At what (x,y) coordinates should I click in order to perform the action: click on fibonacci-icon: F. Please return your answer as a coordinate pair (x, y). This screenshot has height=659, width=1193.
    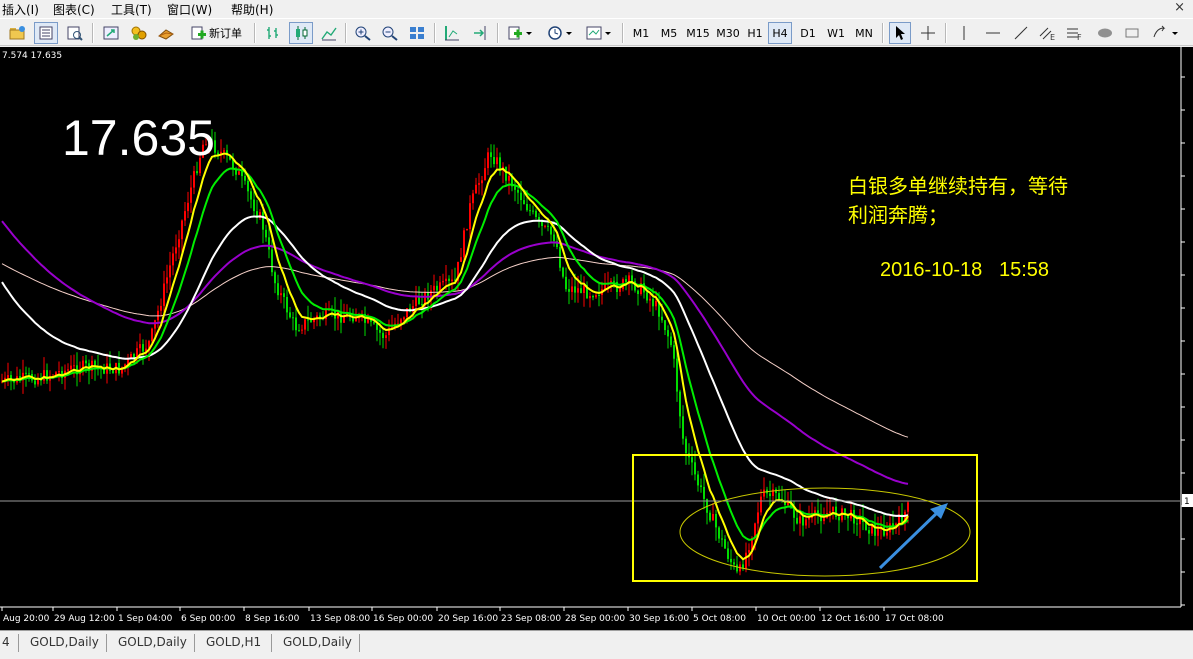
    Looking at the image, I should click on (1075, 33).